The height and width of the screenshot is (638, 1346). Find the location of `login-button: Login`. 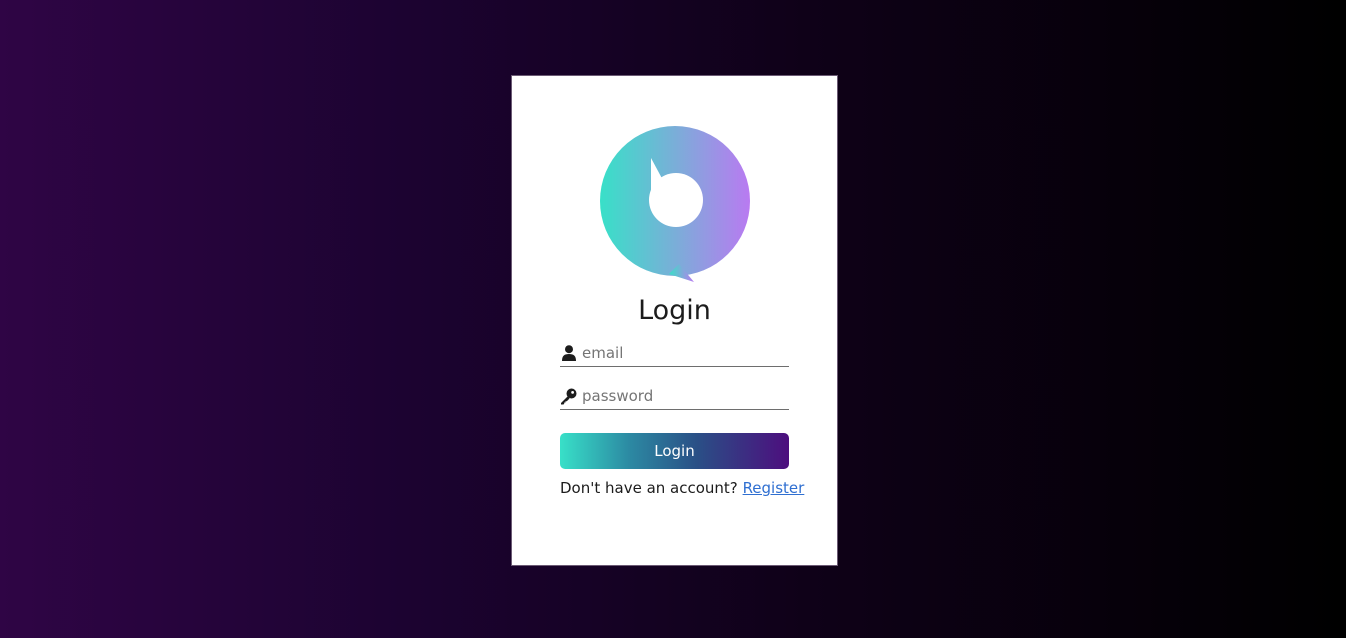

login-button: Login is located at coordinates (674, 451).